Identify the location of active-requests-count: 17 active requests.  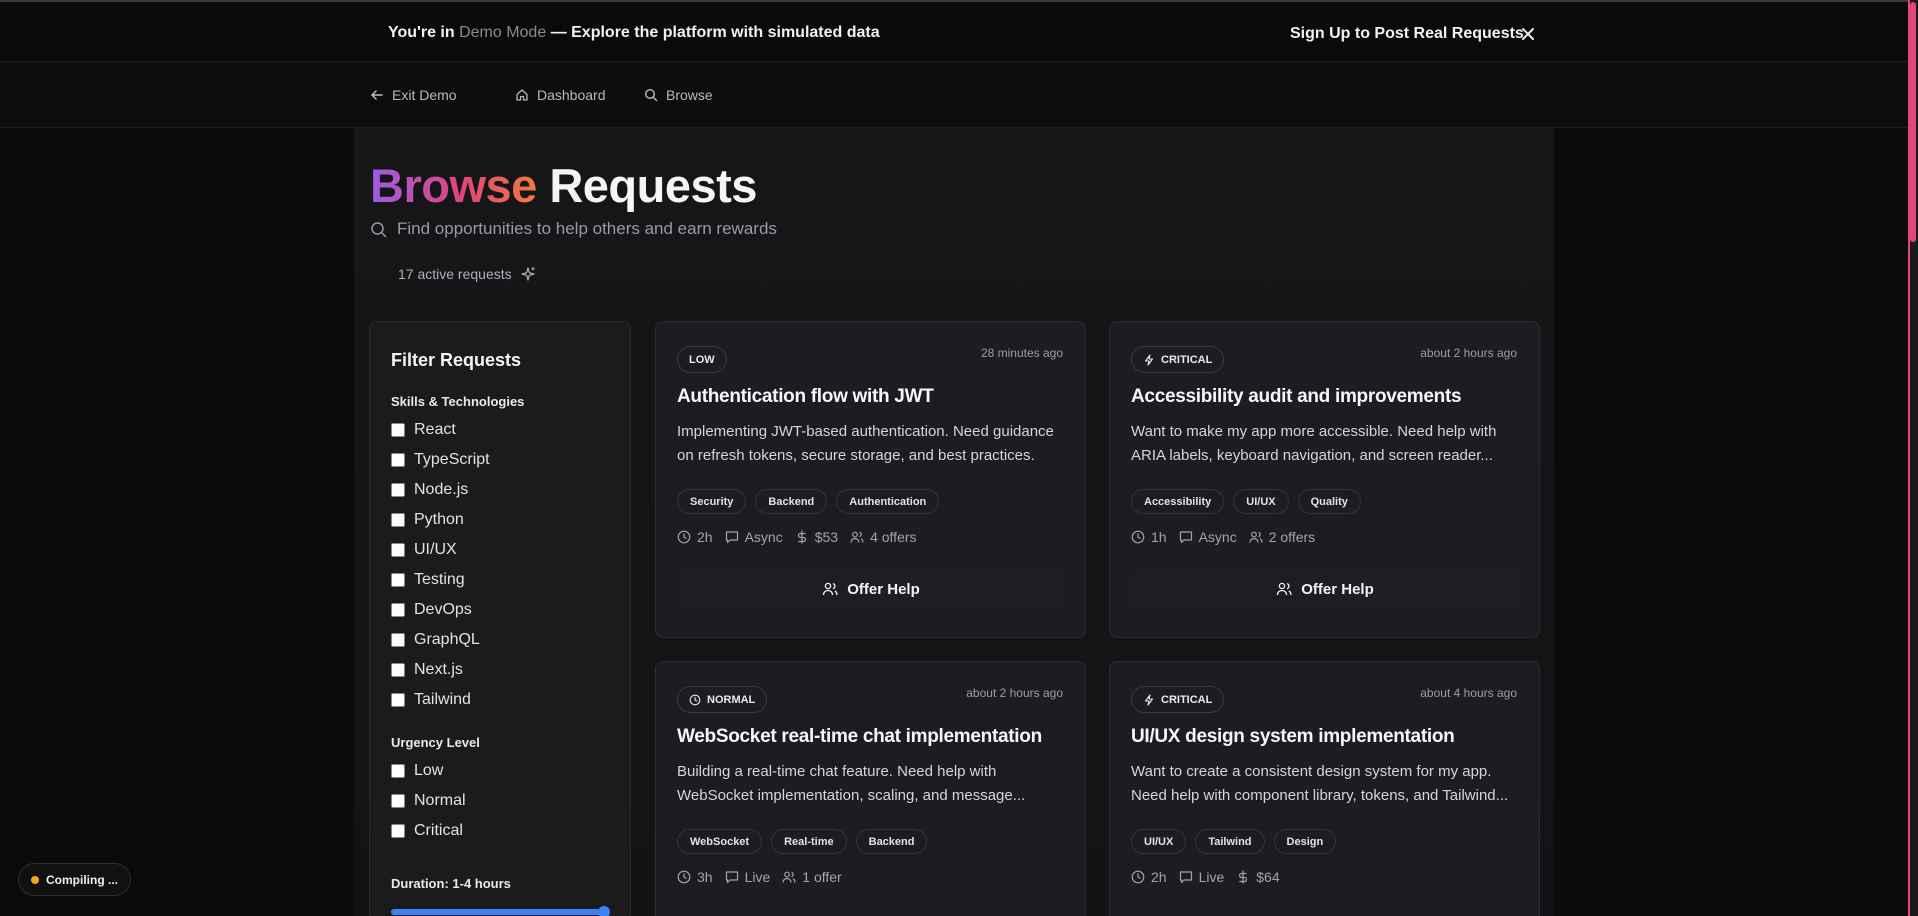
(467, 274).